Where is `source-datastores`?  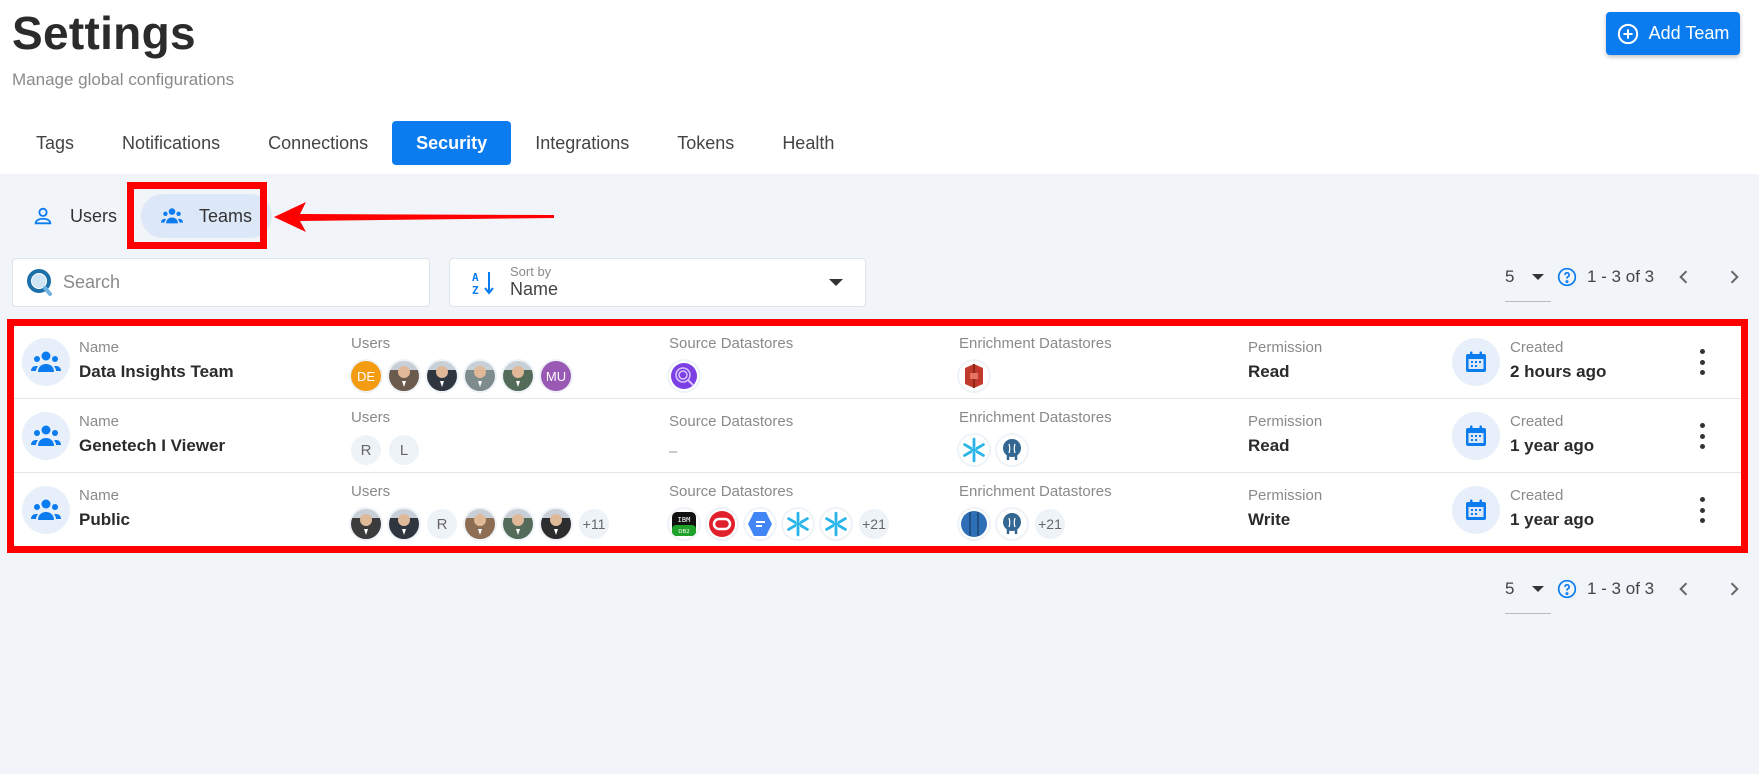 source-datastores is located at coordinates (684, 376).